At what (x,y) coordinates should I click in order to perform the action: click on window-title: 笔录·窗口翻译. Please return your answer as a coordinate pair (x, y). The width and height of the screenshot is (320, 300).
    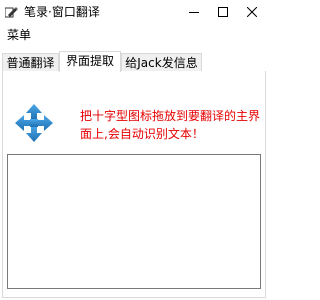
    Looking at the image, I should click on (62, 12).